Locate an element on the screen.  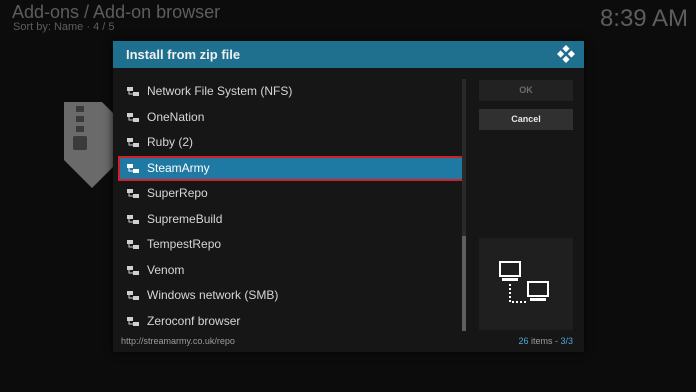
list-item: Zeroconf browser is located at coordinates (291, 322).